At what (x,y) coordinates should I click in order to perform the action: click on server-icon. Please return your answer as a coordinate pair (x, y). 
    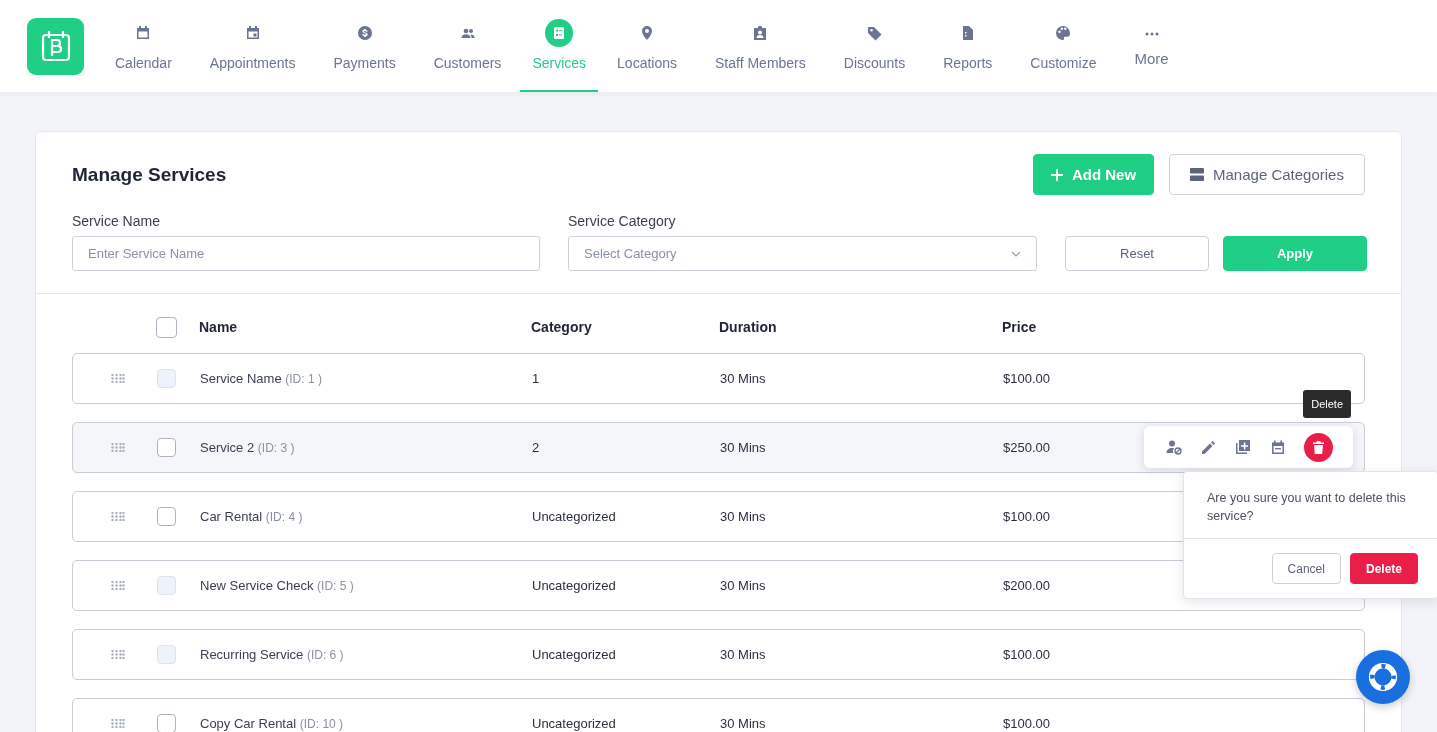
    Looking at the image, I should click on (1197, 174).